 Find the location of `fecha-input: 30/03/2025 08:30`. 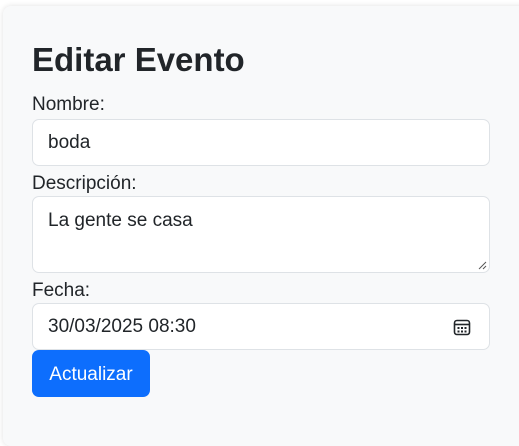

fecha-input: 30/03/2025 08:30 is located at coordinates (261, 326).